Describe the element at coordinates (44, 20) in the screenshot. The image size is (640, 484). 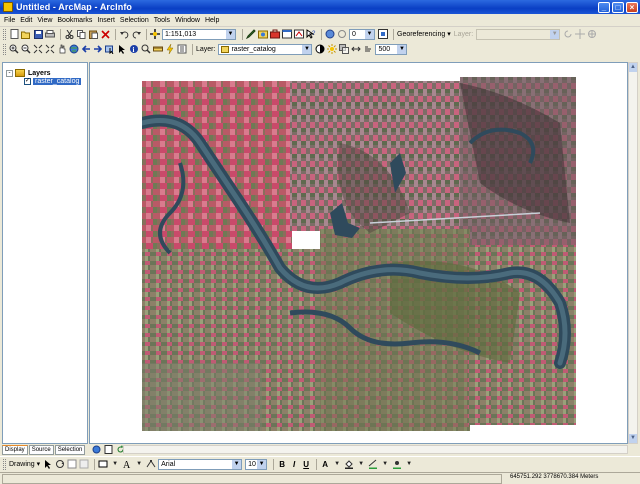
I see `menu-view: View` at that location.